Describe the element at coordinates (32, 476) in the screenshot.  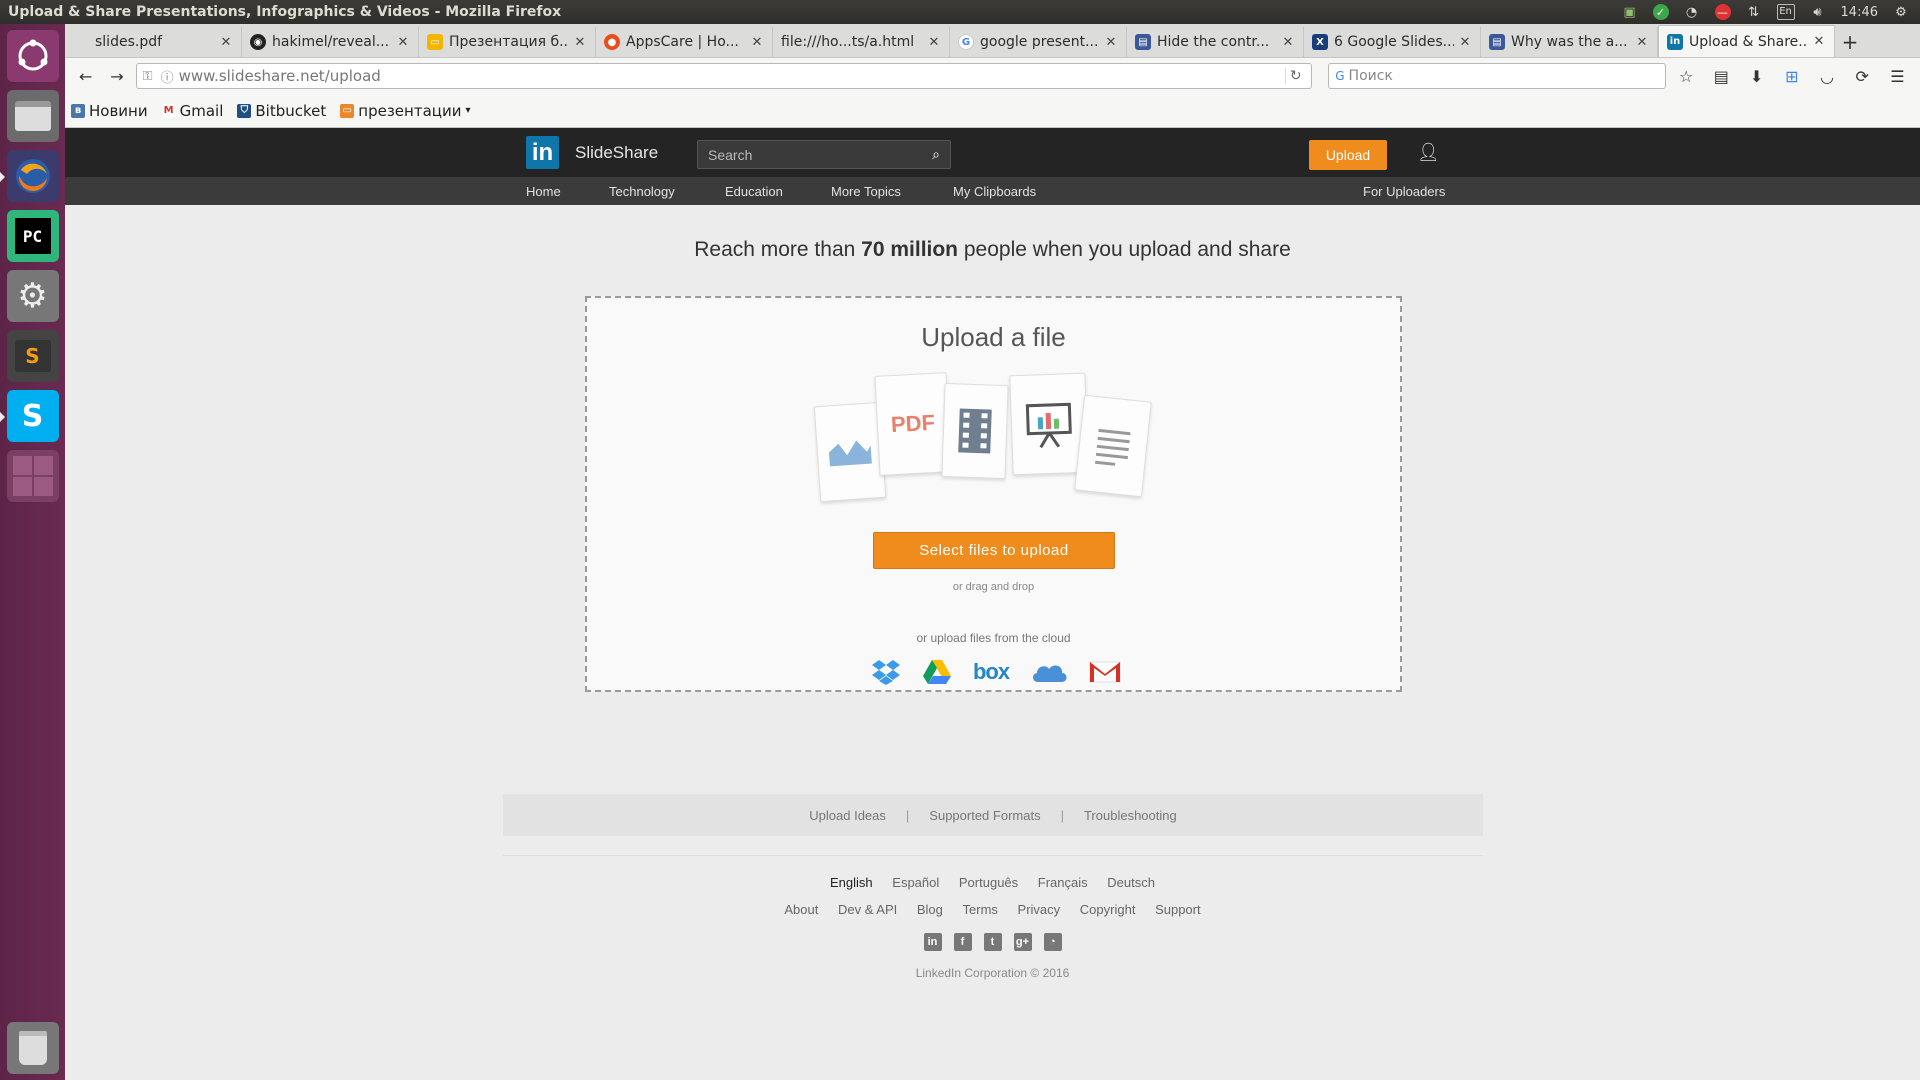
I see `workspace-switcher-icon` at that location.